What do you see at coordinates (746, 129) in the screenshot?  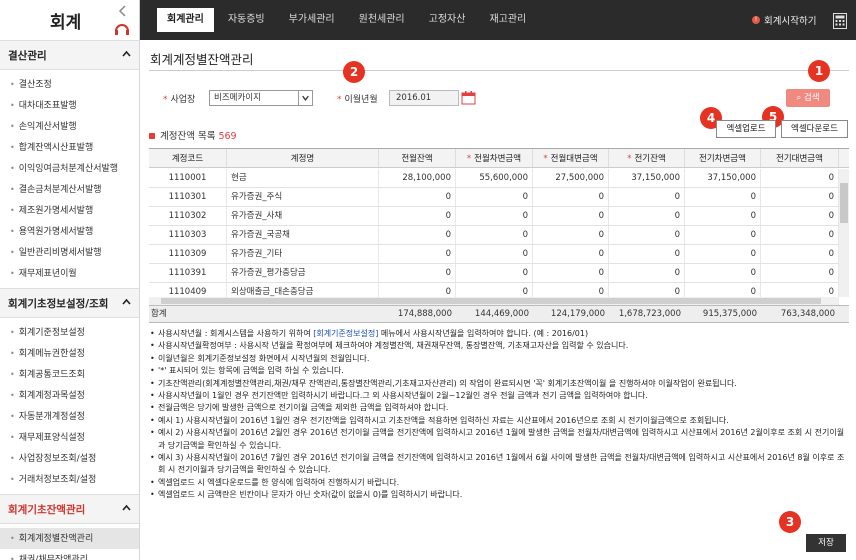 I see `excel-upload-button: 엑셀업로드` at bounding box center [746, 129].